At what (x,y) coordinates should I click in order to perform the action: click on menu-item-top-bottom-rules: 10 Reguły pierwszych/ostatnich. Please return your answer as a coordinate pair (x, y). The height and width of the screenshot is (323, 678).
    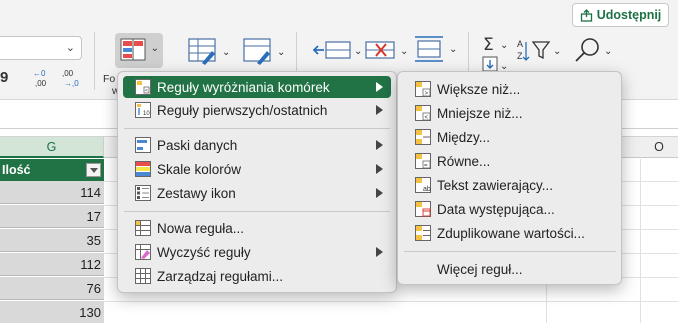
    Looking at the image, I should click on (257, 110).